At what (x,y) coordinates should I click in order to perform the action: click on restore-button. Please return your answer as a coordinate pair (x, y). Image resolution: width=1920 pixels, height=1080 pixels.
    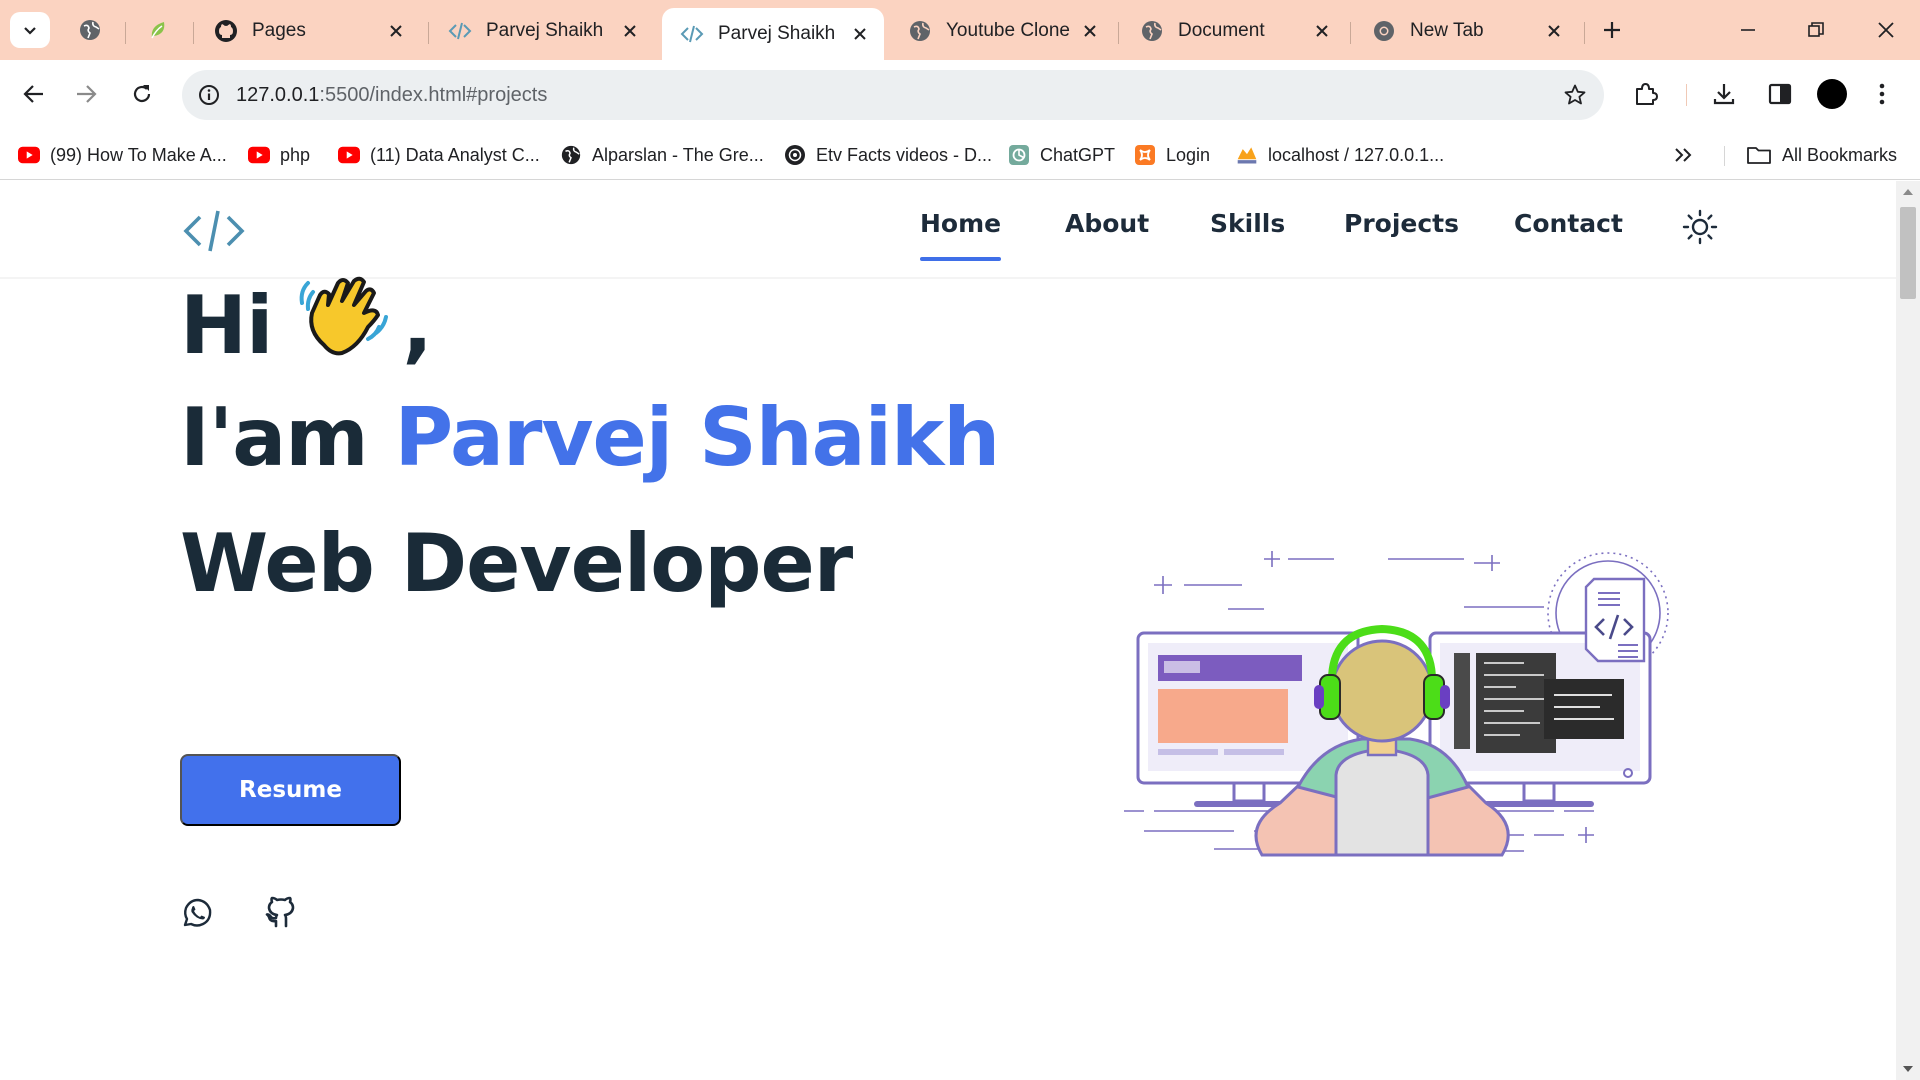
    Looking at the image, I should click on (1816, 30).